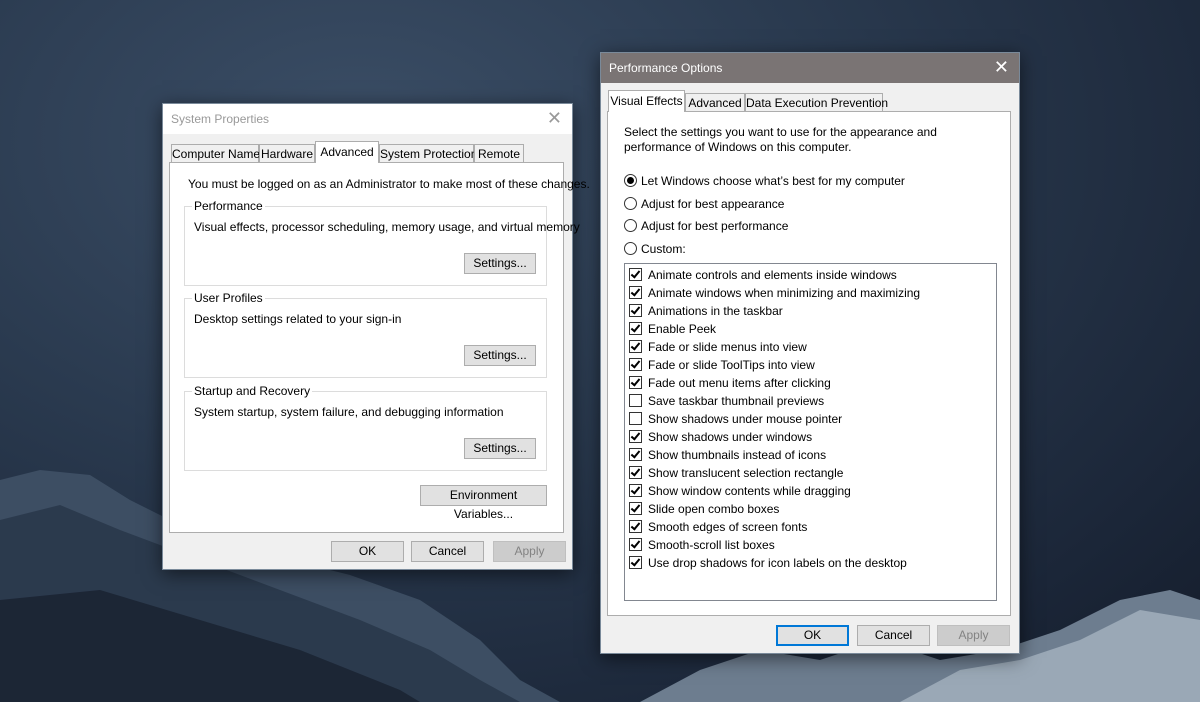 The width and height of the screenshot is (1200, 702). I want to click on list-item: Save taskbar thumbnail previews, so click(810, 401).